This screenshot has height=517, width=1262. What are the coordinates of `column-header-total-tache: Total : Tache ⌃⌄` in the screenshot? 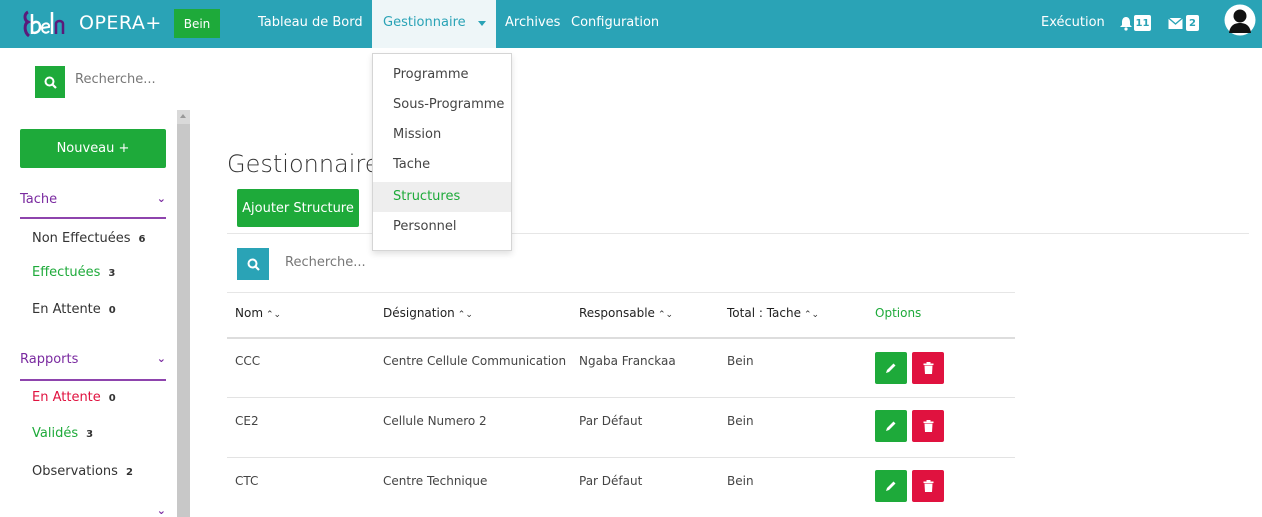 It's located at (773, 313).